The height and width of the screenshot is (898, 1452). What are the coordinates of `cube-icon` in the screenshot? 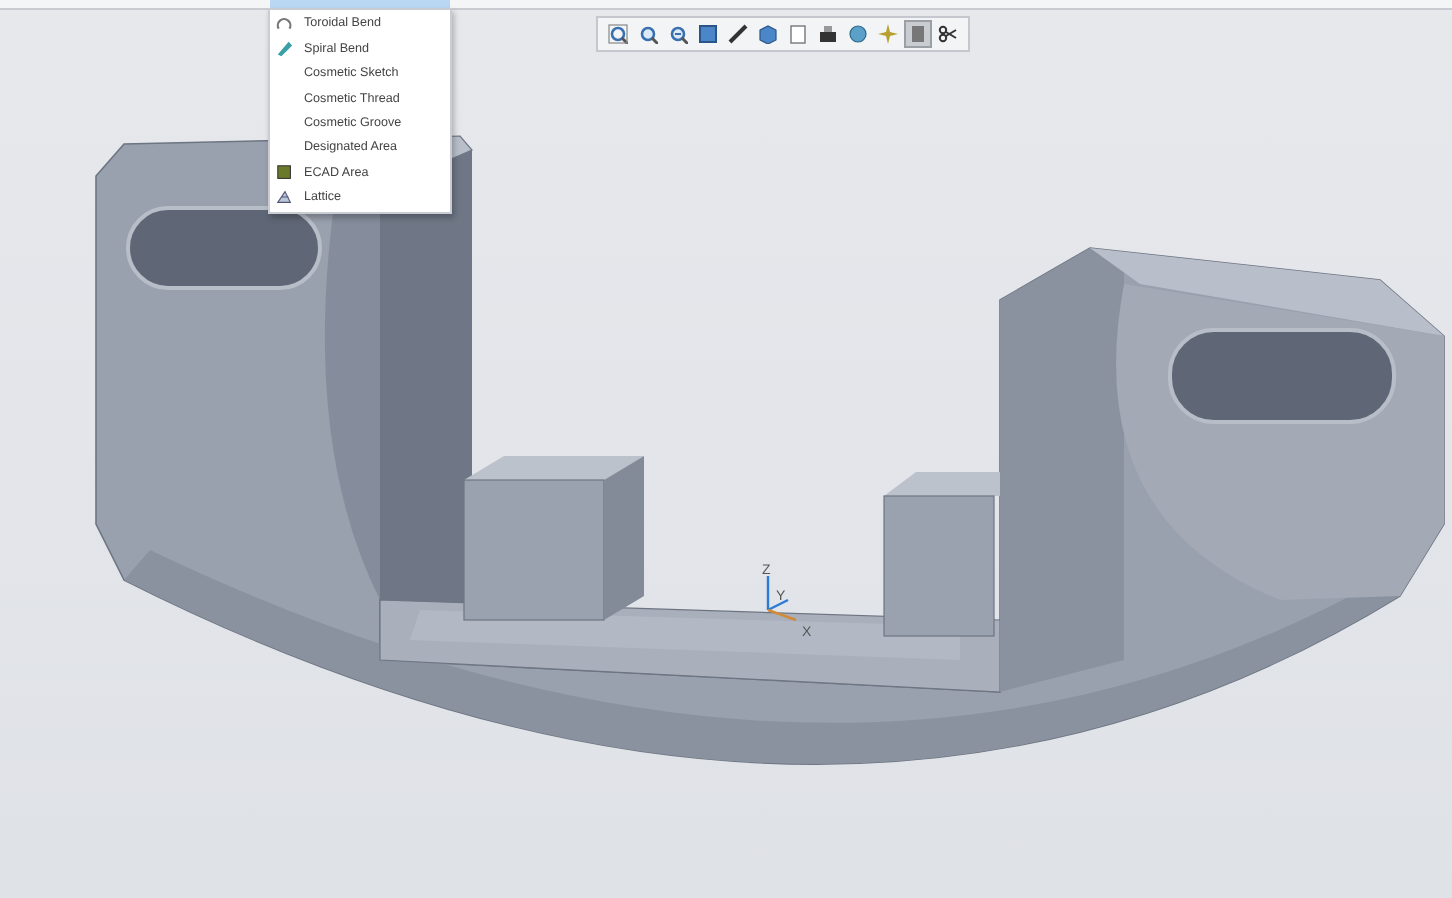 It's located at (768, 34).